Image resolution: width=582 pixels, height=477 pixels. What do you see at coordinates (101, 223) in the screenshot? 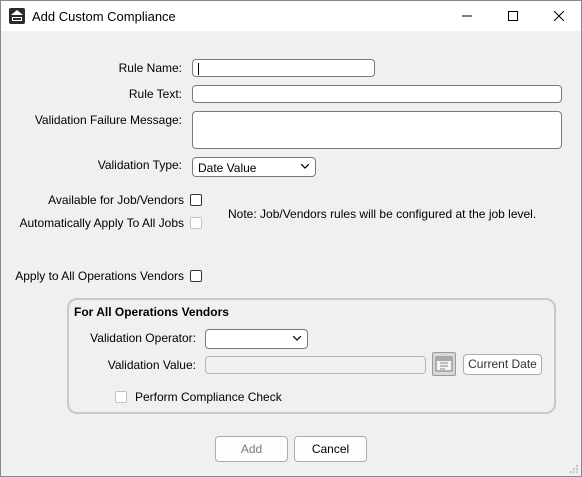
I see `auto-apply-label: Automatically Apply To All Jobs` at bounding box center [101, 223].